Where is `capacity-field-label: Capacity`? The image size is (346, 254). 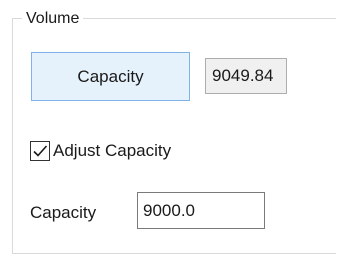 capacity-field-label: Capacity is located at coordinates (63, 212).